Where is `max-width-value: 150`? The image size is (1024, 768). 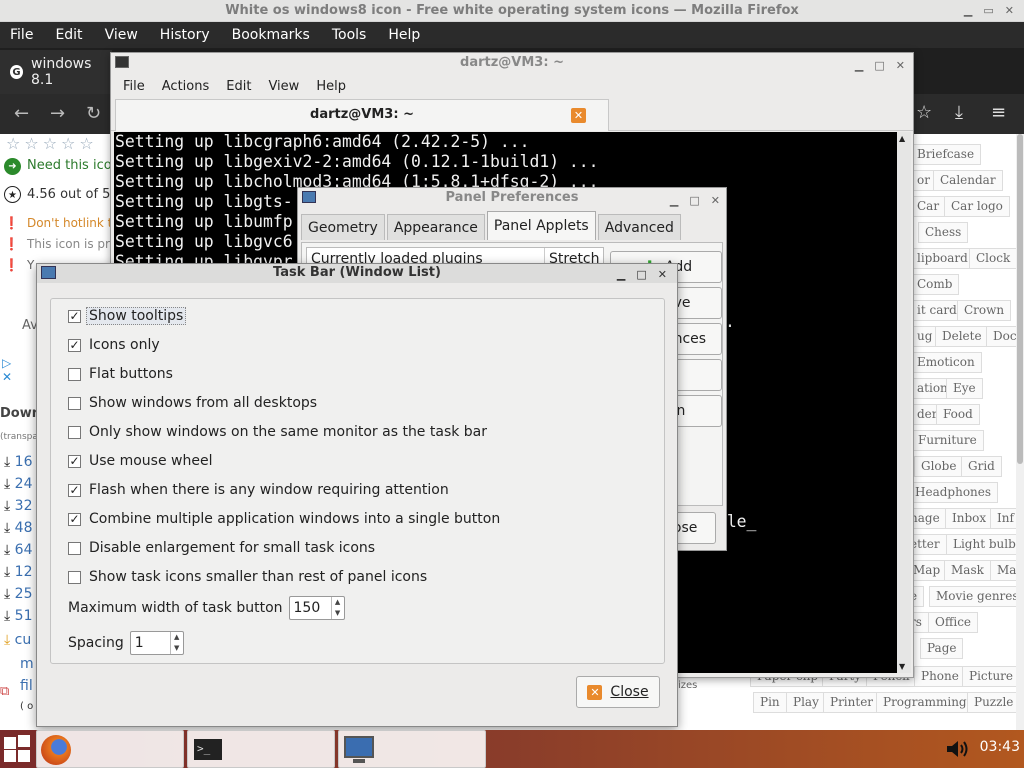 max-width-value: 150 is located at coordinates (310, 608).